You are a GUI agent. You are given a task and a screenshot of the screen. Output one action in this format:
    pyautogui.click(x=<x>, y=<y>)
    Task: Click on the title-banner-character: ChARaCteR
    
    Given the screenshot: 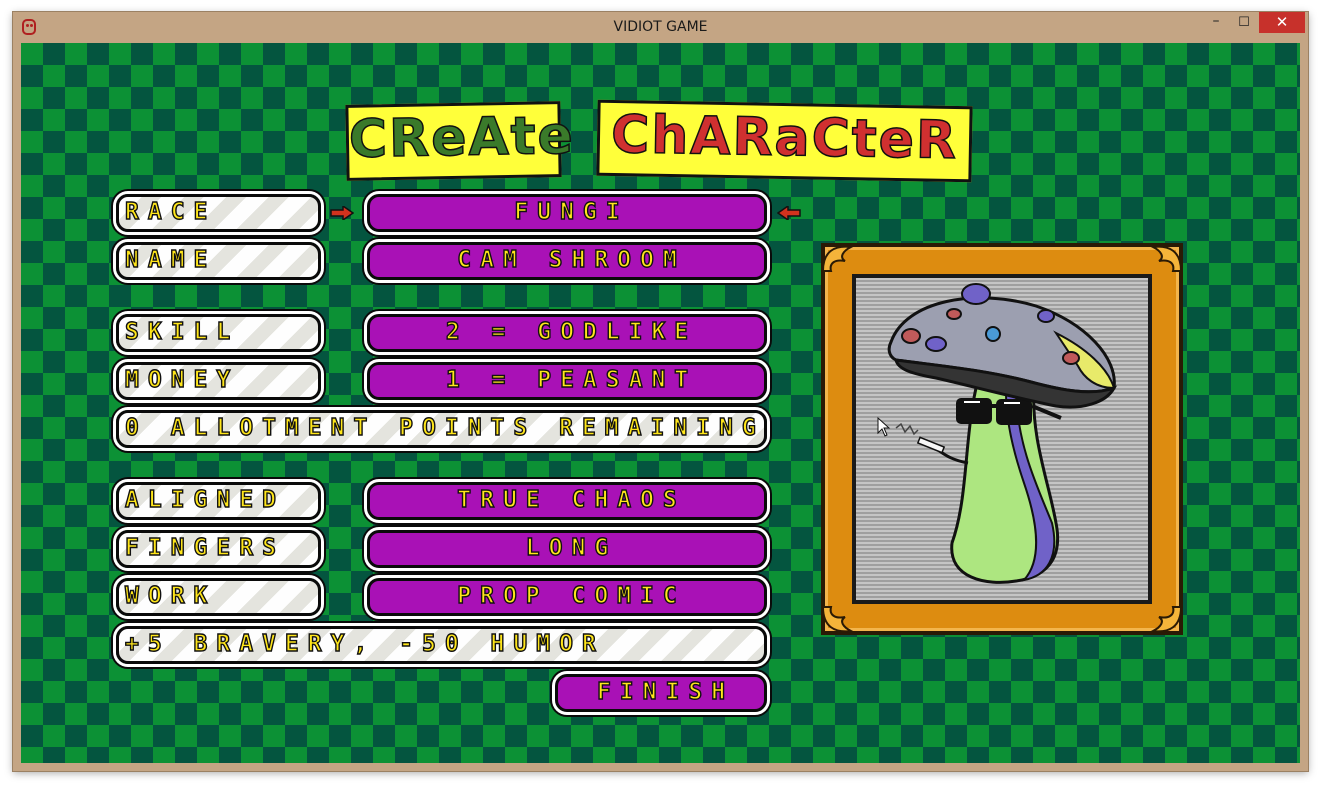 What is the action you would take?
    pyautogui.click(x=784, y=141)
    